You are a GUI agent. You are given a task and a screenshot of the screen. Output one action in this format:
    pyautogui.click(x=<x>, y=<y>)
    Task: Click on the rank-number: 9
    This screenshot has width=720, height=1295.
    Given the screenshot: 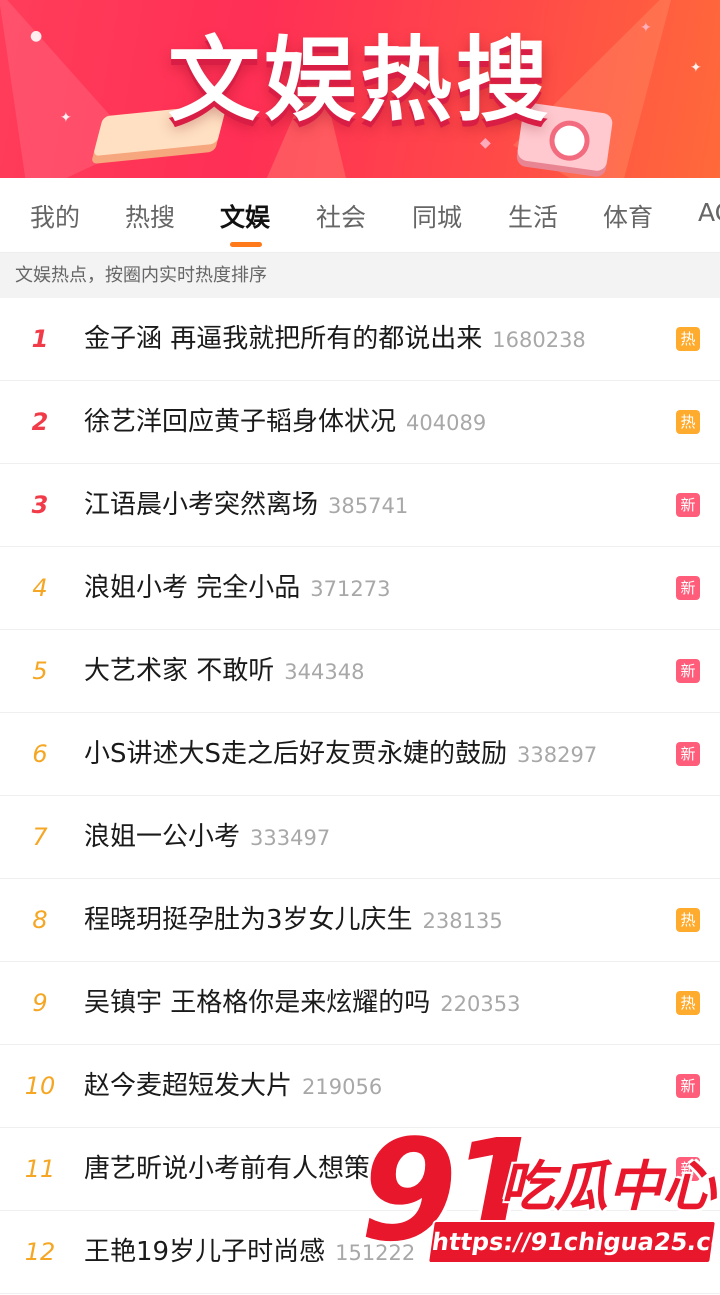 What is the action you would take?
    pyautogui.click(x=40, y=1003)
    